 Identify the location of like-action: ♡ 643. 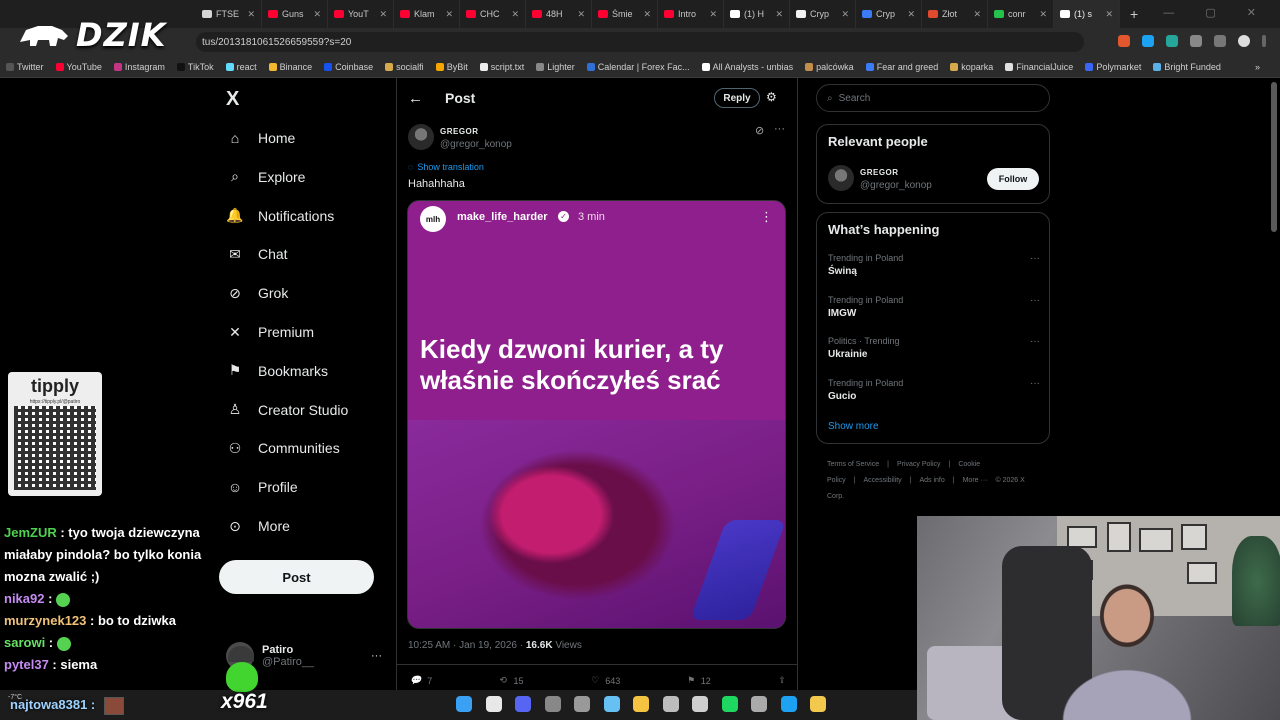
(605, 680).